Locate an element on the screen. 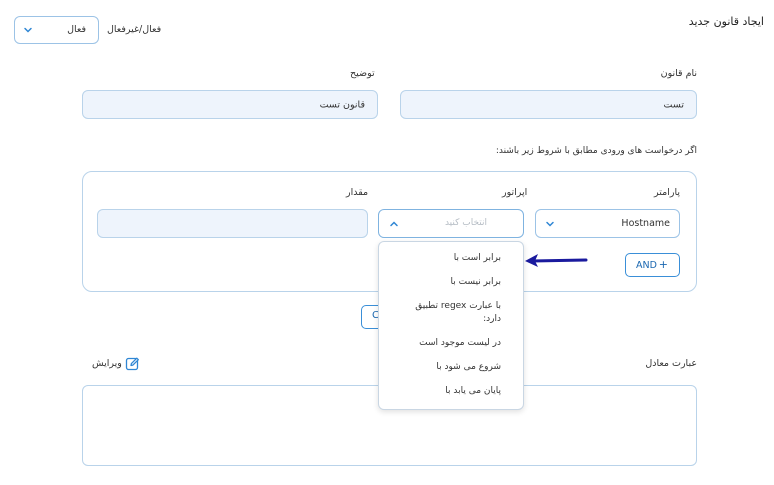 The image size is (774, 485). plus-icon: + is located at coordinates (663, 264).